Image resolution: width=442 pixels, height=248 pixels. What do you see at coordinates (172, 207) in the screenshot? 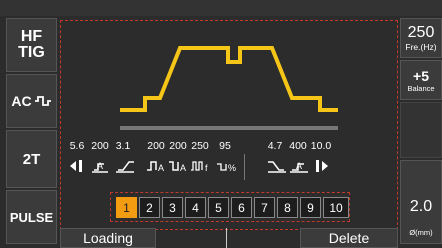
I see `memory-slot-3: 3` at bounding box center [172, 207].